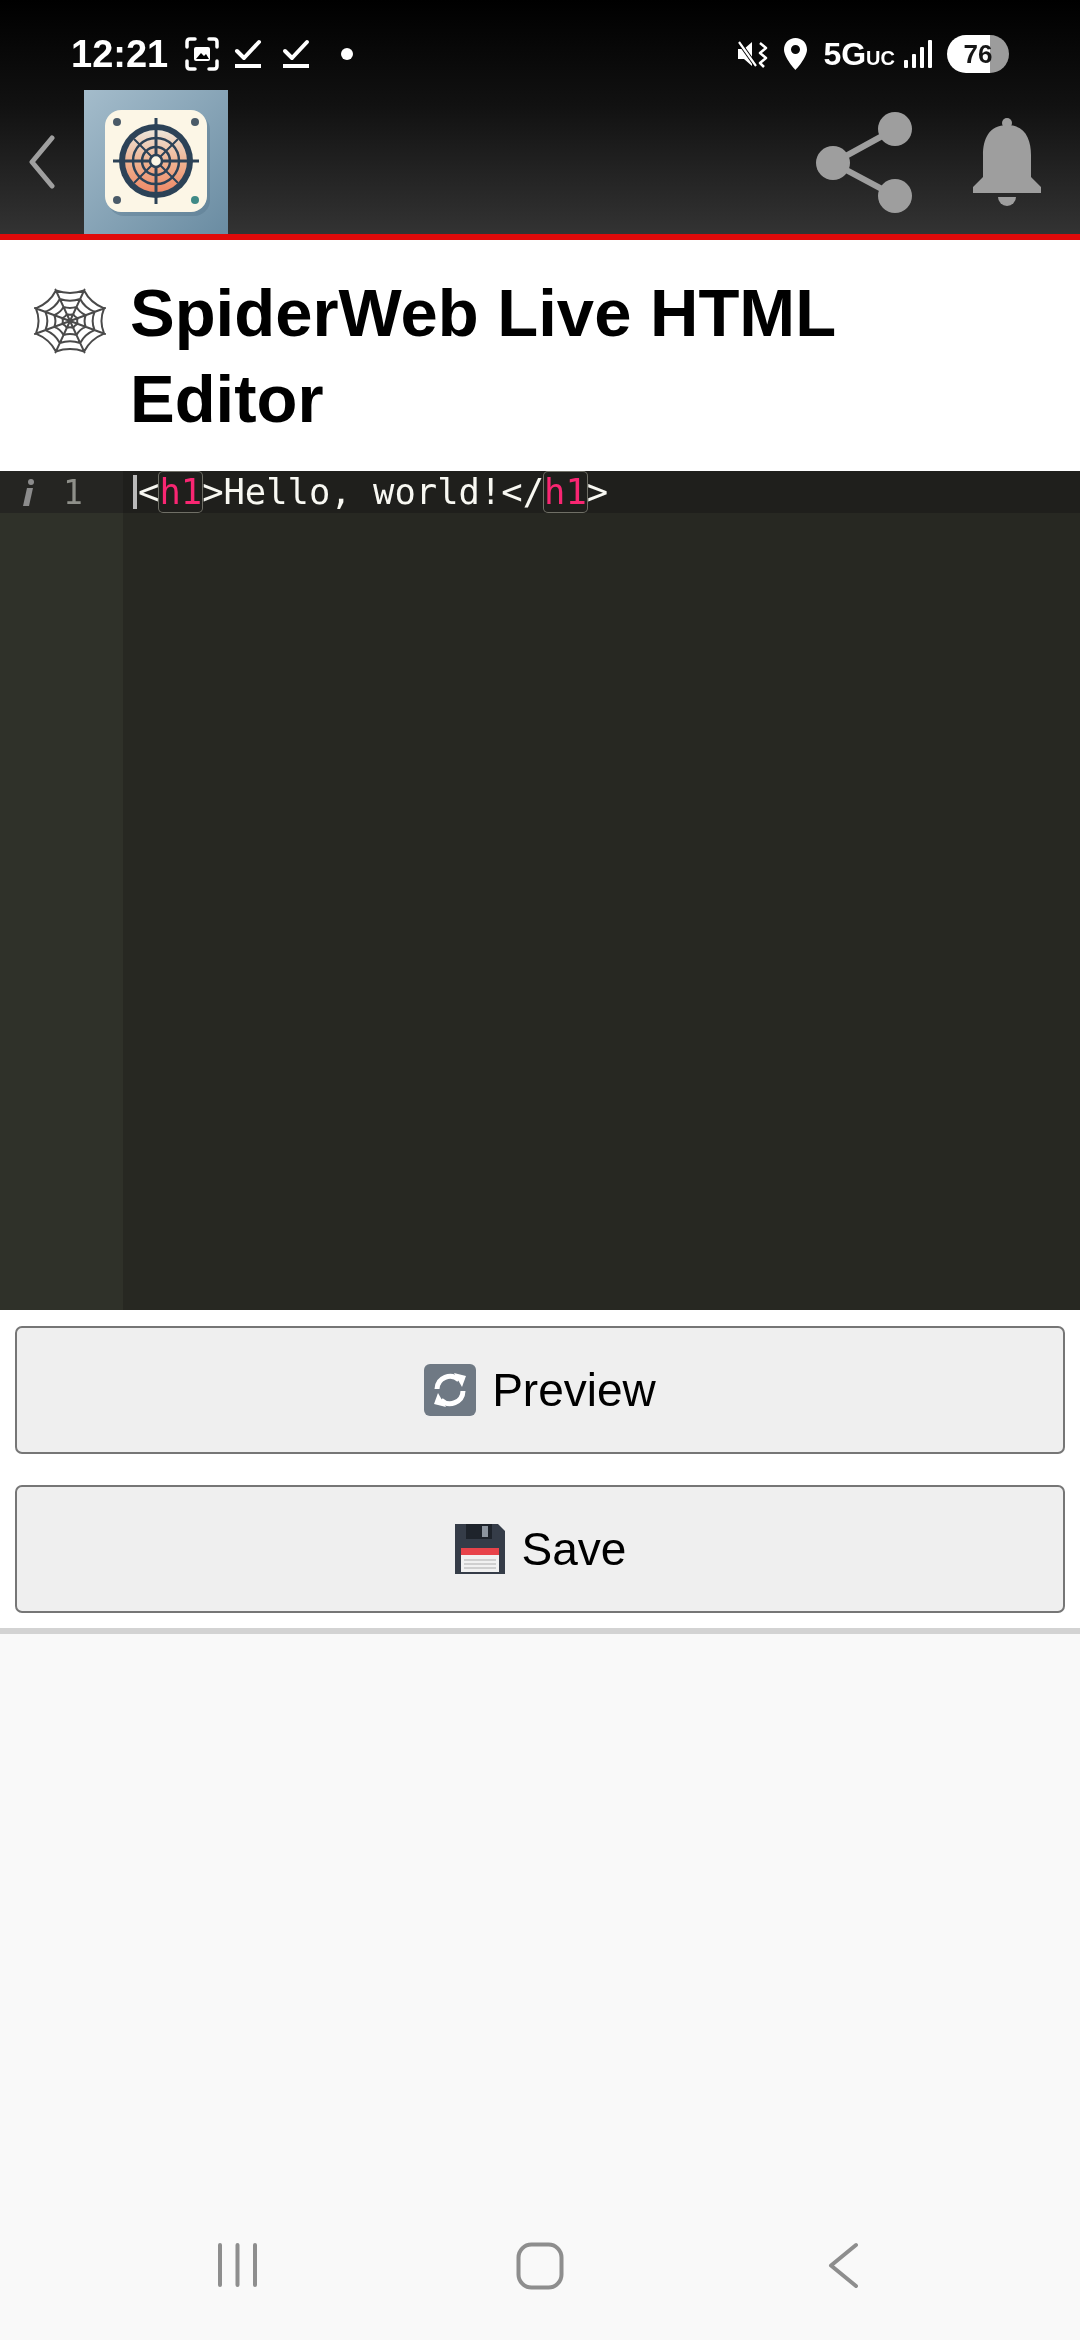  What do you see at coordinates (540, 2266) in the screenshot?
I see `home-icon` at bounding box center [540, 2266].